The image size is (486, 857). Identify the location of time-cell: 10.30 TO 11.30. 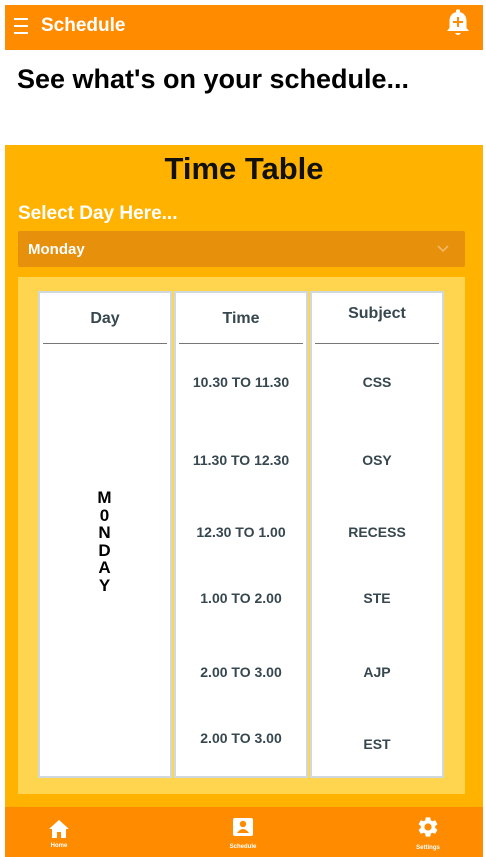
(241, 382).